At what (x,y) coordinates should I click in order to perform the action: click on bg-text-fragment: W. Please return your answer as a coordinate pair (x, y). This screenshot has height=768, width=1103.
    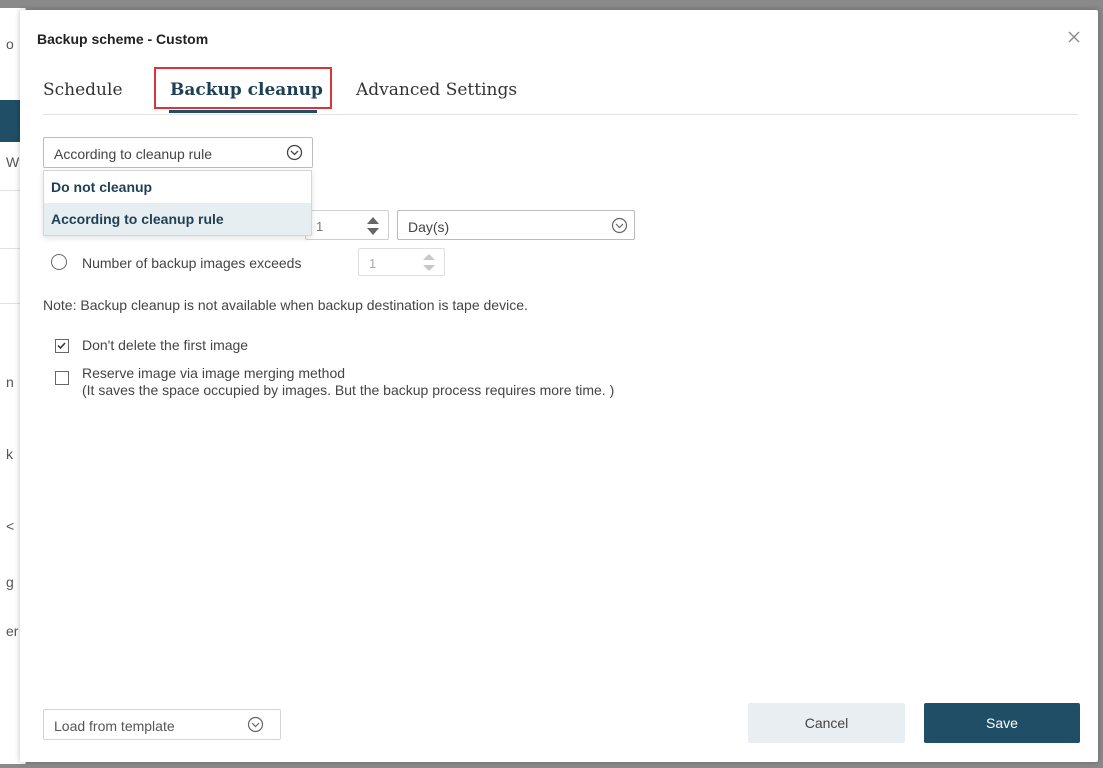
    Looking at the image, I should click on (13, 162).